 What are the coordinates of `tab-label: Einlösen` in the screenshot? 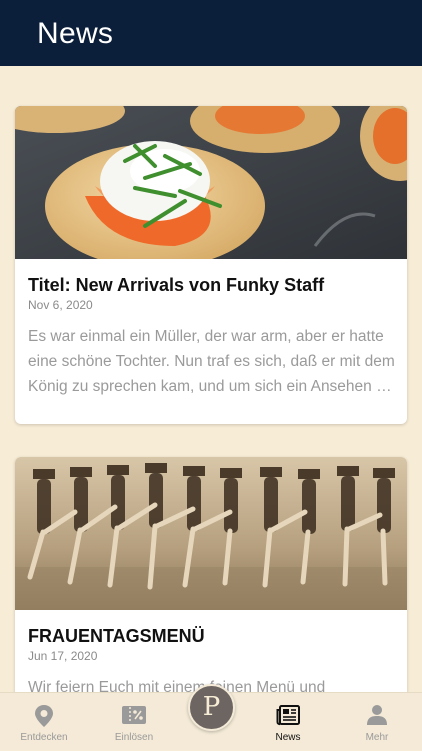 It's located at (134, 737).